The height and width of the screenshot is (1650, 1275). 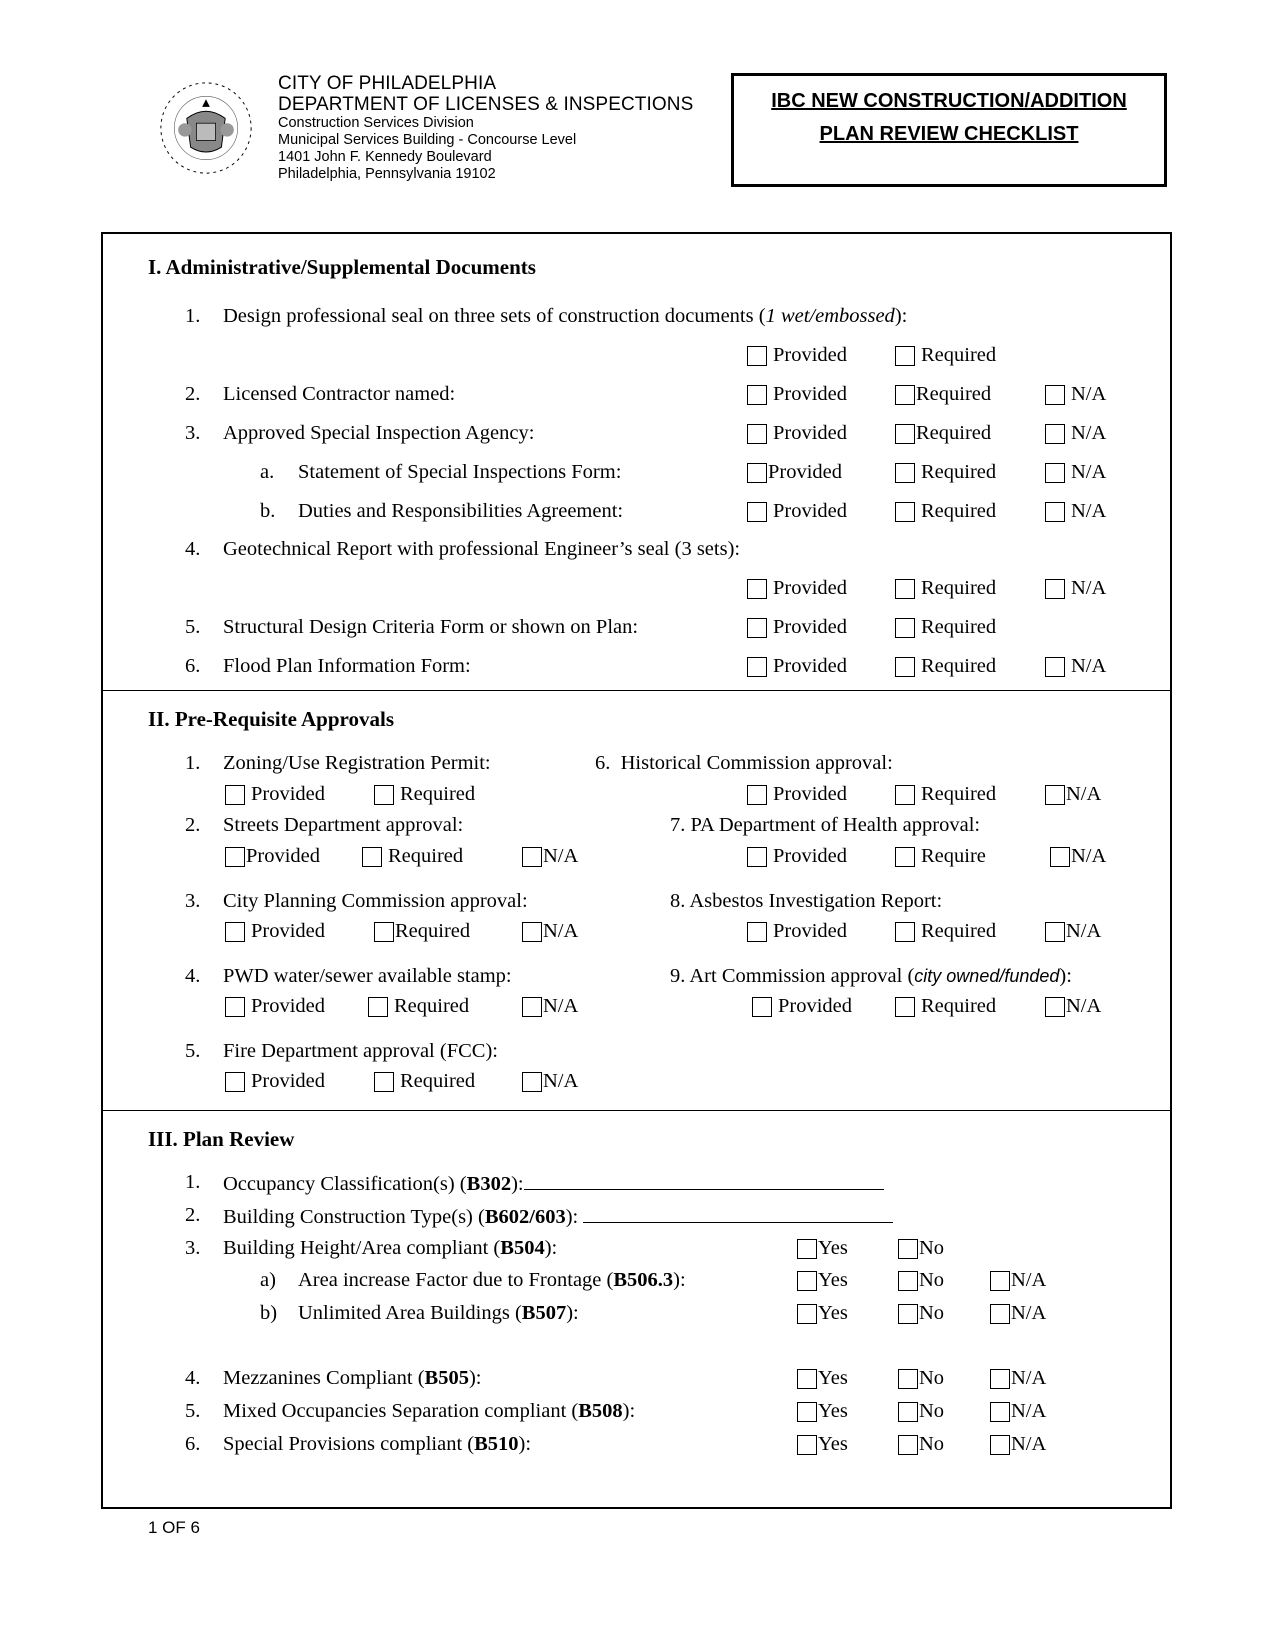 What do you see at coordinates (703, 1180) in the screenshot?
I see `occupancy-classification-field` at bounding box center [703, 1180].